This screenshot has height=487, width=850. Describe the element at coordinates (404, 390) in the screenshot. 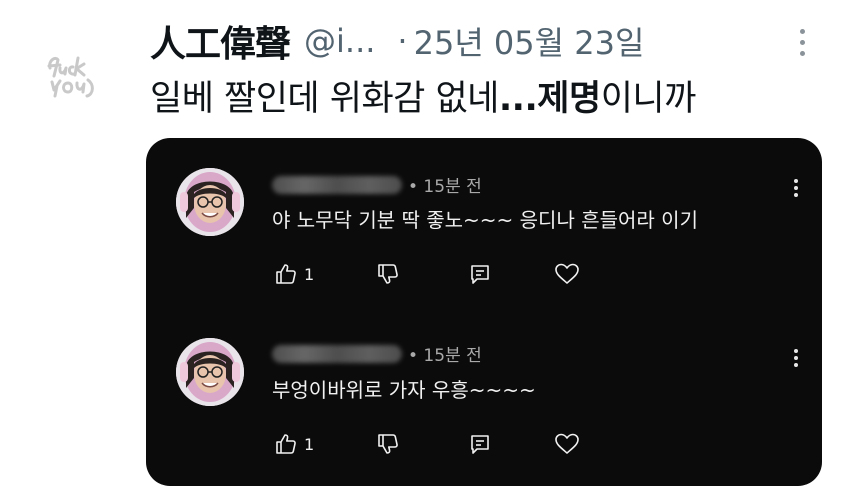

I see `comment-text: 부엉이바위로 가자 우흥~~~~` at that location.